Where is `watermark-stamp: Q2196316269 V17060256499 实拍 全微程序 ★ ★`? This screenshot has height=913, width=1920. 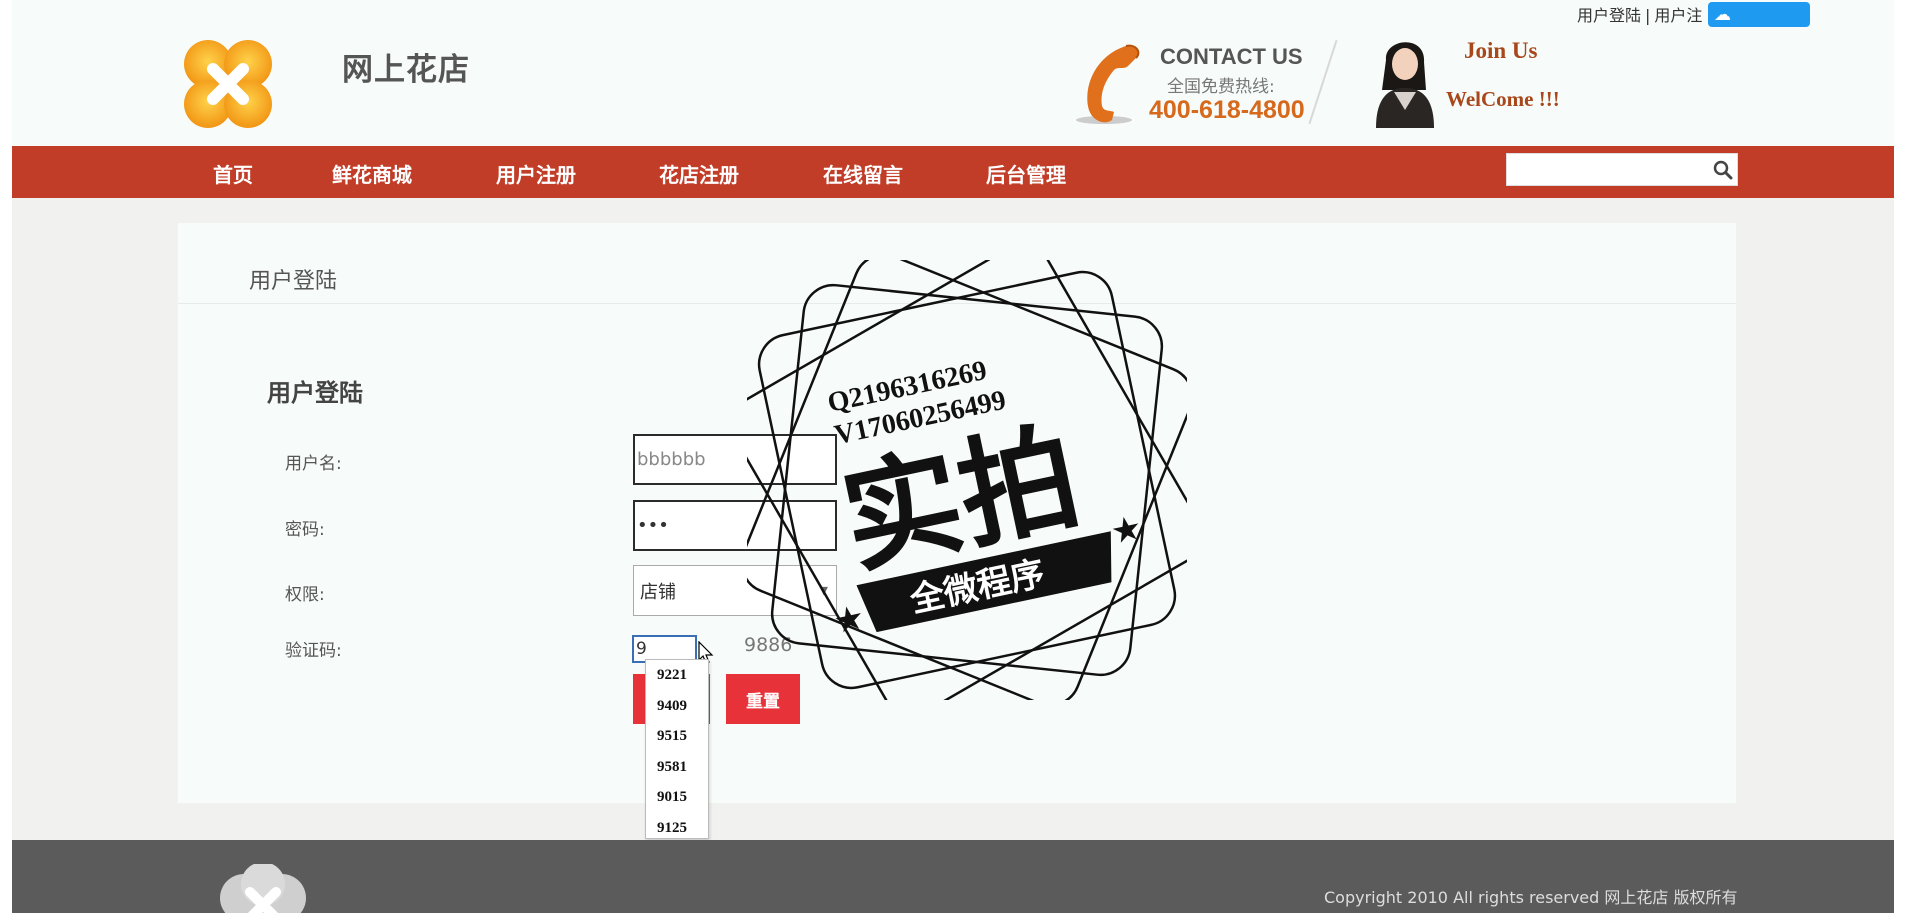 watermark-stamp: Q2196316269 V17060256499 实拍 全微程序 ★ ★ is located at coordinates (967, 480).